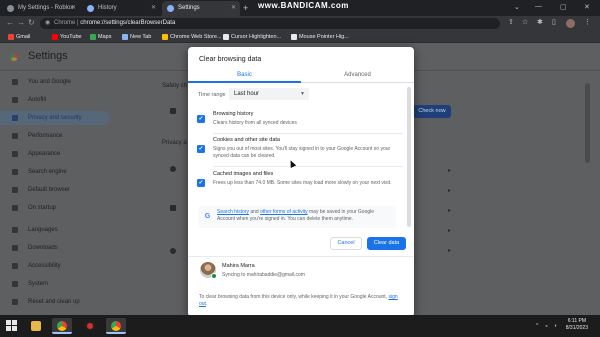  I want to click on windows-start-icon, so click(11, 325).